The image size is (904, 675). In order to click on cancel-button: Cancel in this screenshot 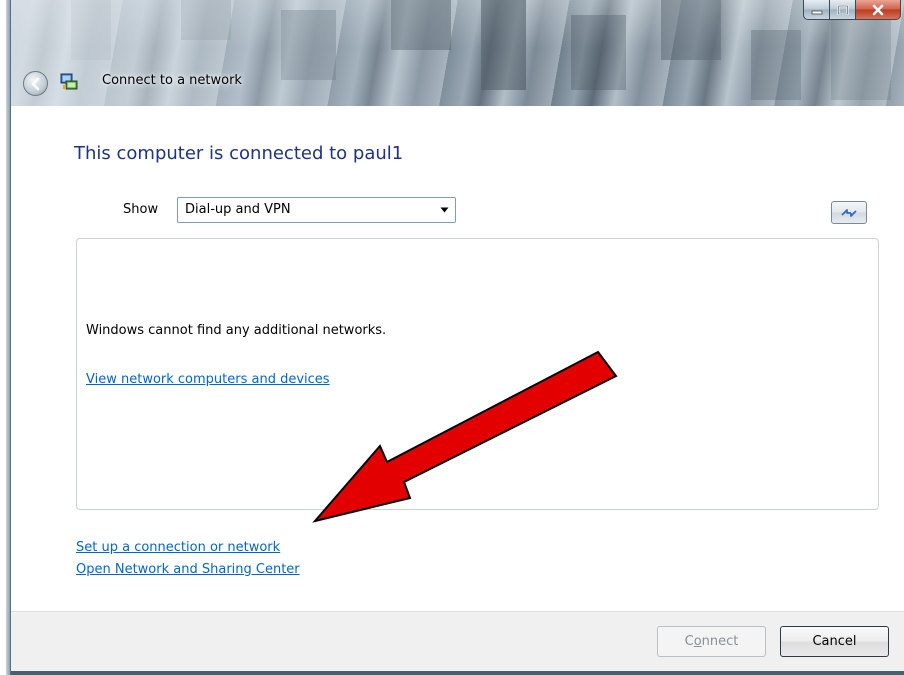, I will do `click(834, 641)`.